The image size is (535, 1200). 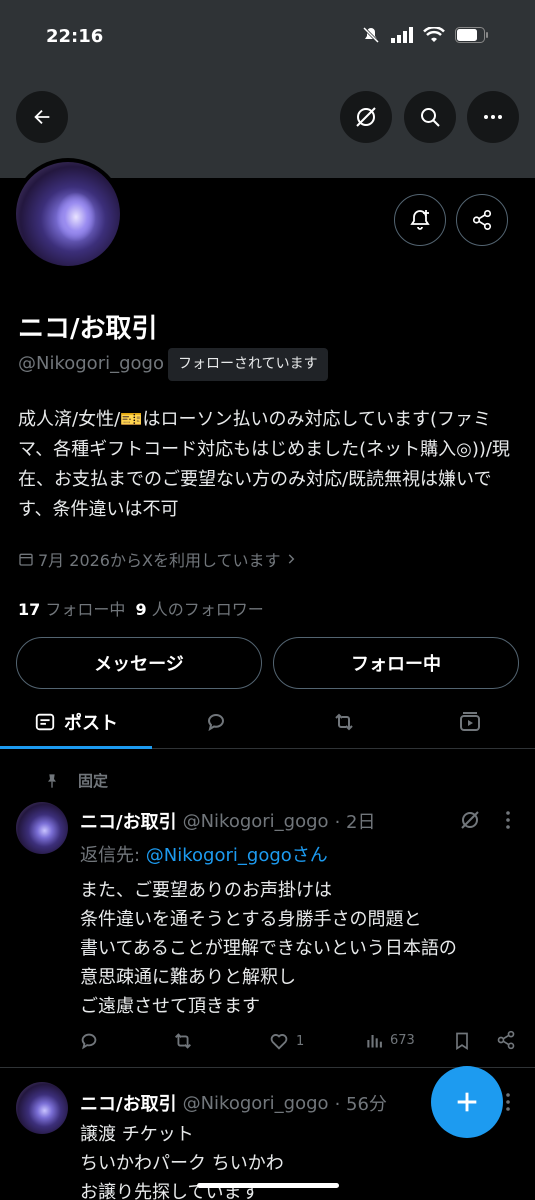 What do you see at coordinates (279, 1042) in the screenshot?
I see `heart-icon` at bounding box center [279, 1042].